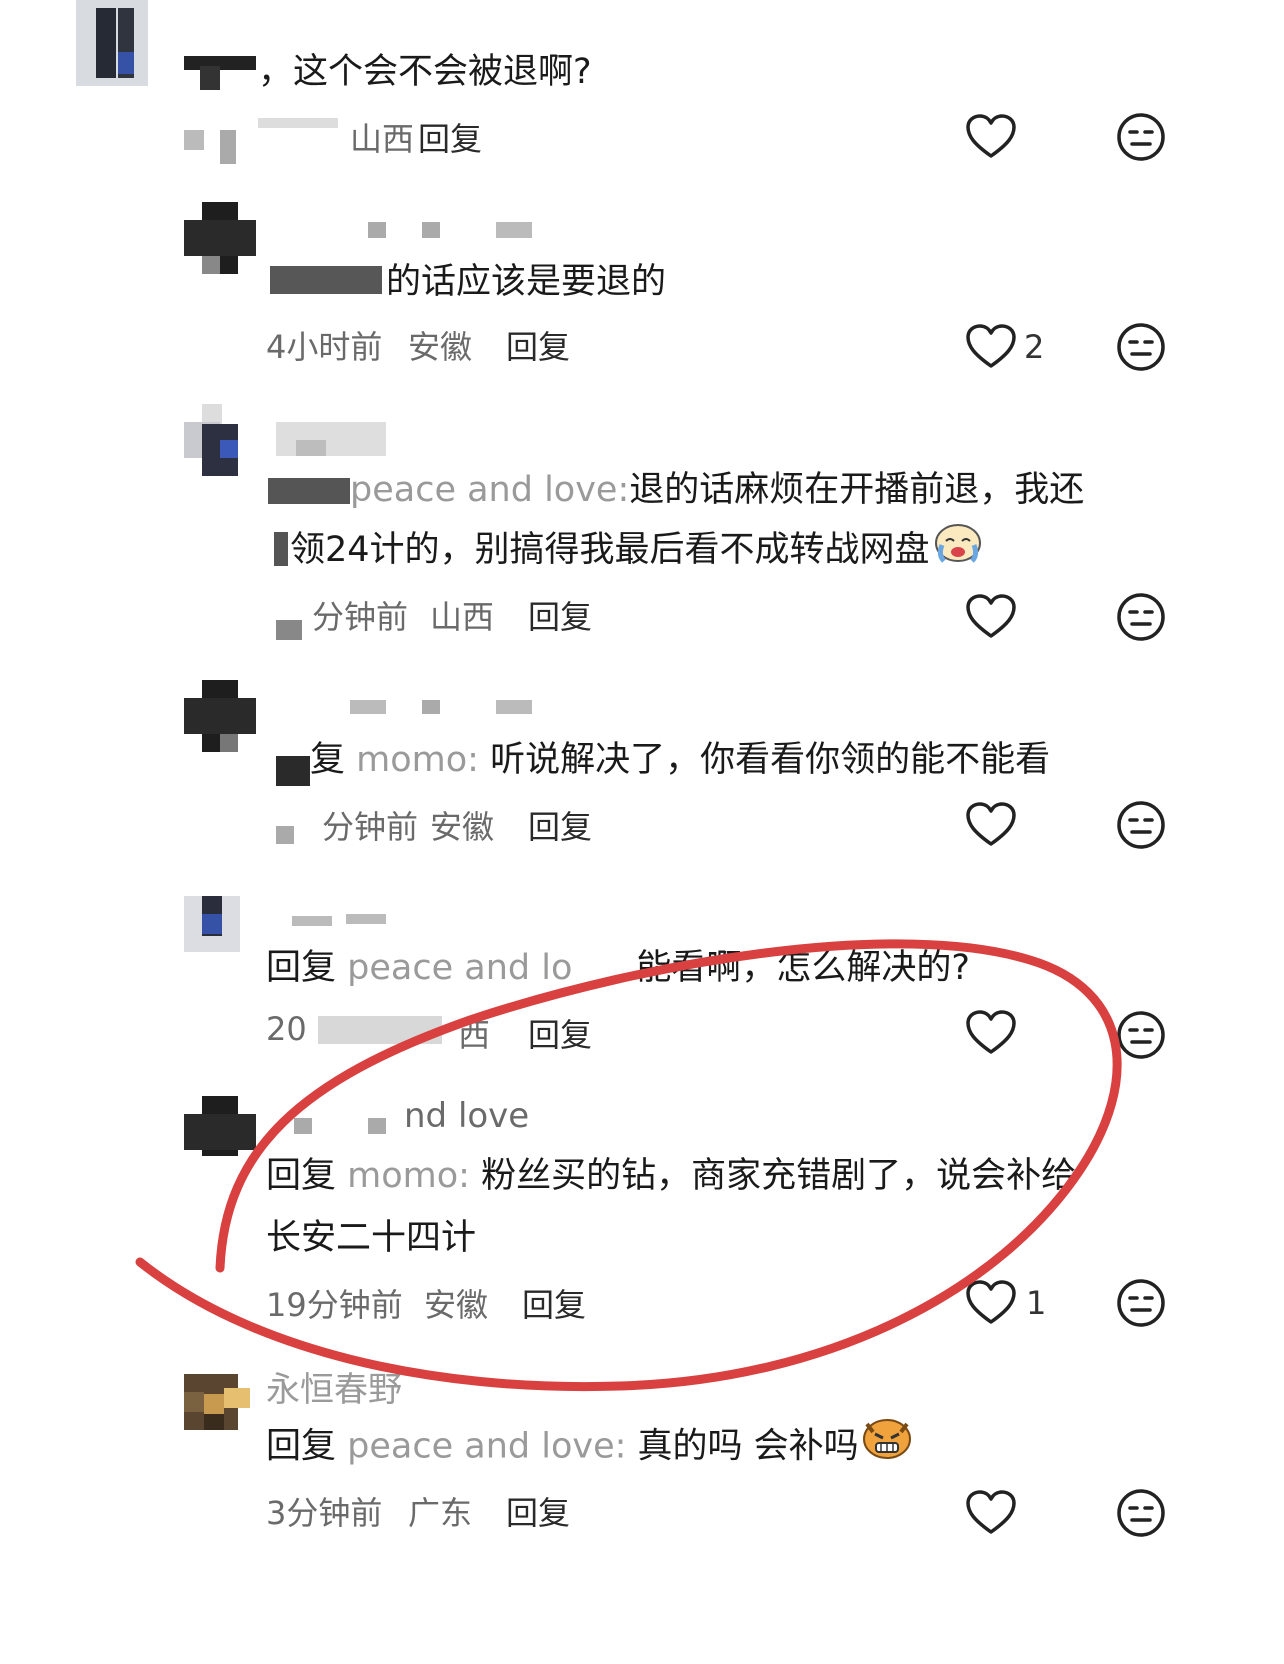 The image size is (1284, 1664). What do you see at coordinates (803, 968) in the screenshot?
I see `comment-text: 能看啊，怎么解决的?` at bounding box center [803, 968].